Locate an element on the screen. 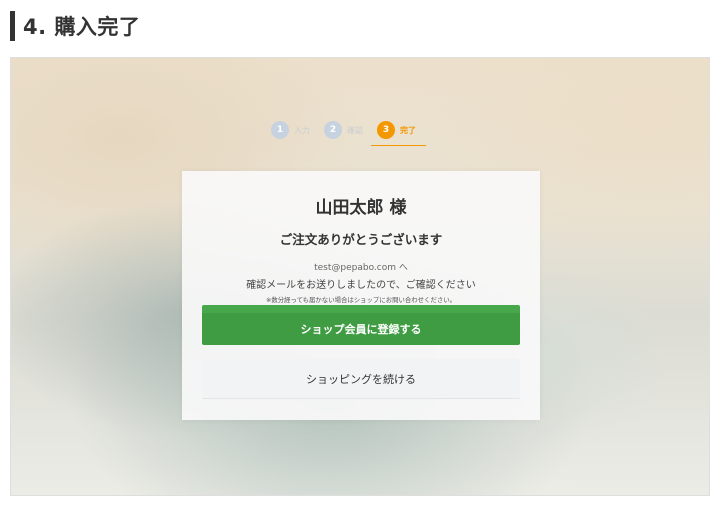 Image resolution: width=725 pixels, height=506 pixels. confirmation-message: 確認メールをお送りしましたので、ご確認ください is located at coordinates (361, 285).